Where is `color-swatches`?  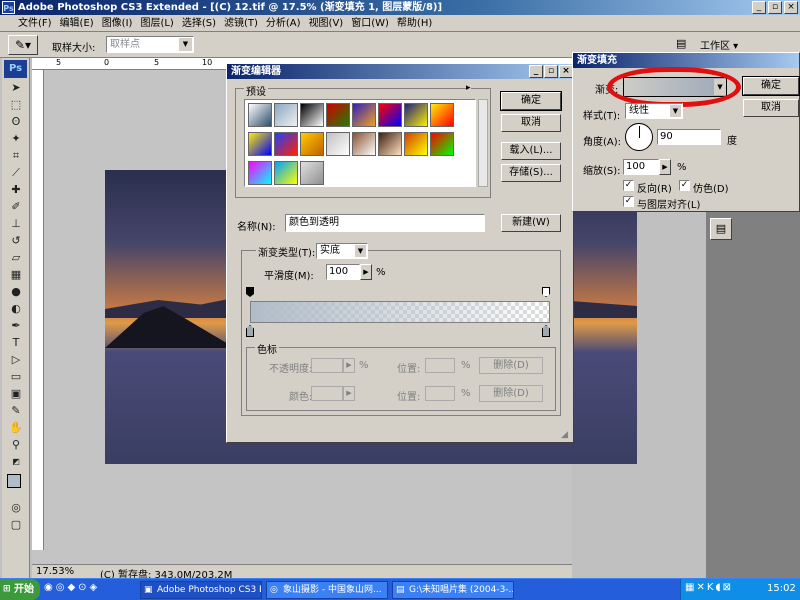 color-swatches is located at coordinates (15, 485).